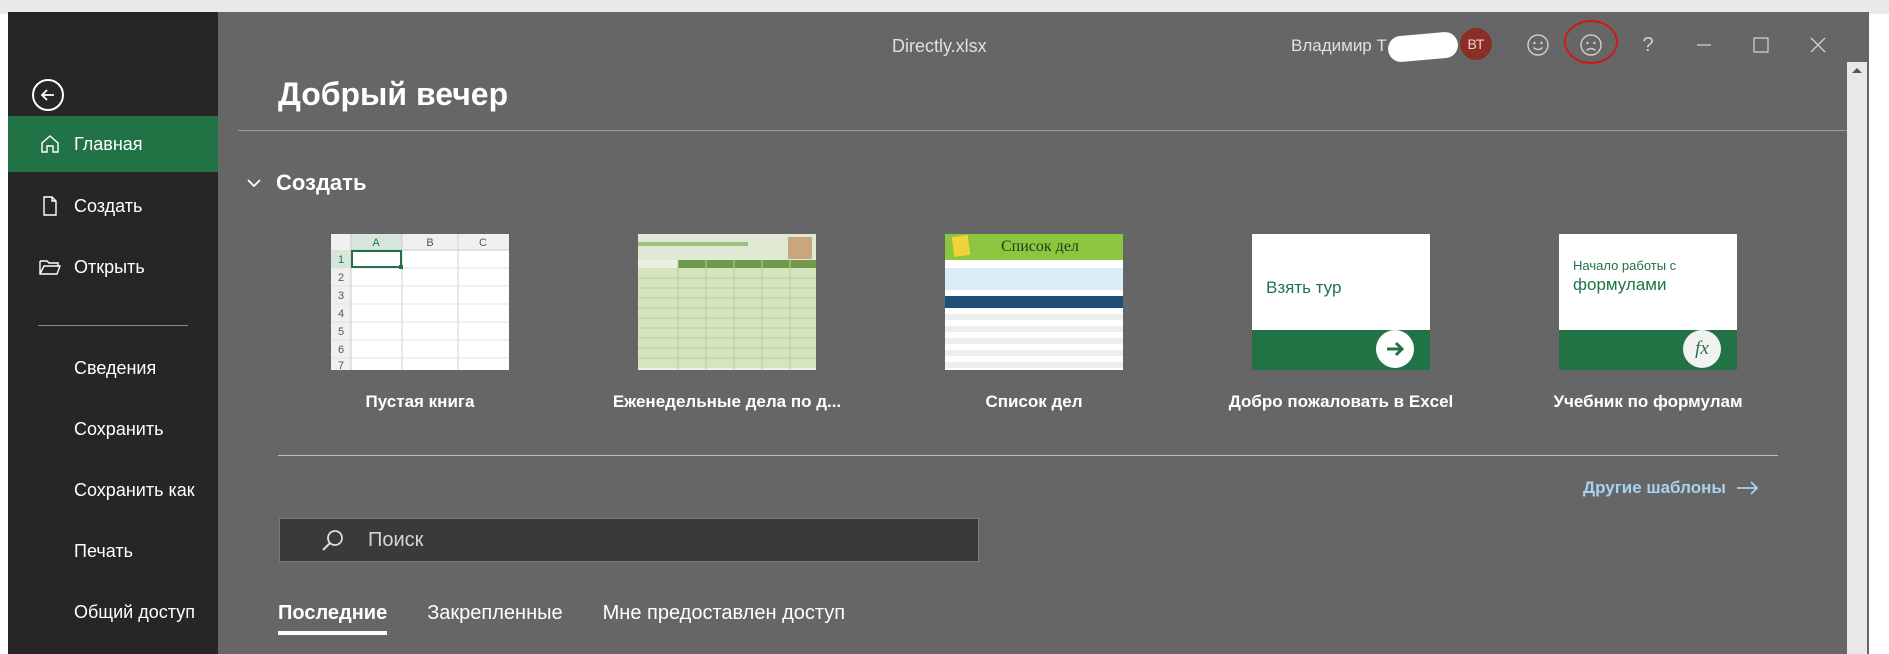 This screenshot has height=654, width=1889. I want to click on template-label: Учебник по формулам, so click(1648, 401).